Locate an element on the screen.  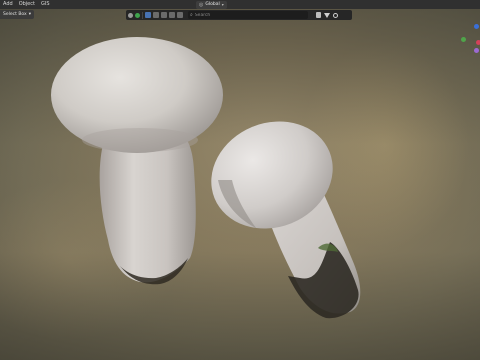
magnet-icon is located at coordinates (180, 15).